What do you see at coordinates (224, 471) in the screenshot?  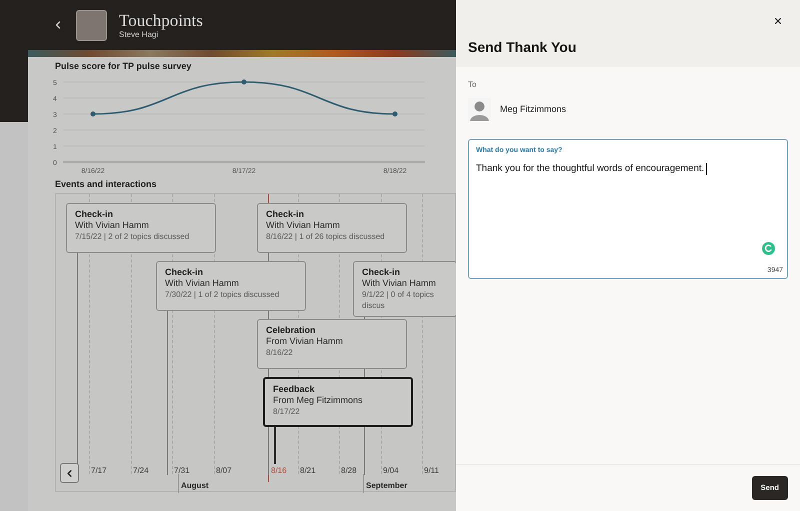 I see `date-tick-label: 8/07` at bounding box center [224, 471].